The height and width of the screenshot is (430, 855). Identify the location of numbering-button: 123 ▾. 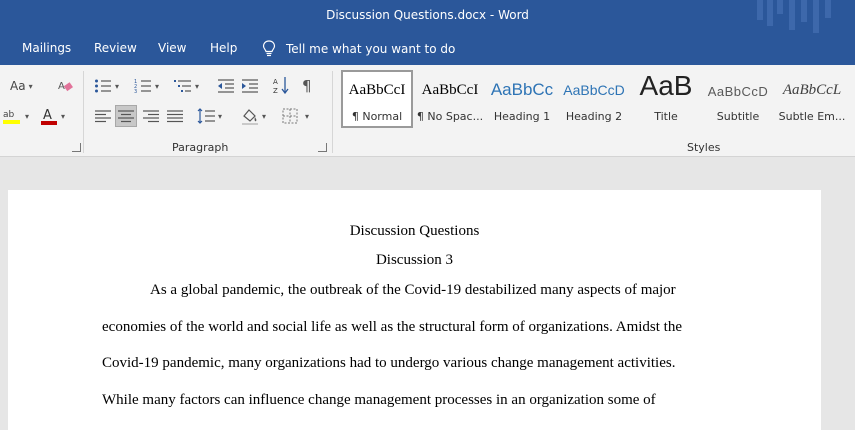
(146, 86).